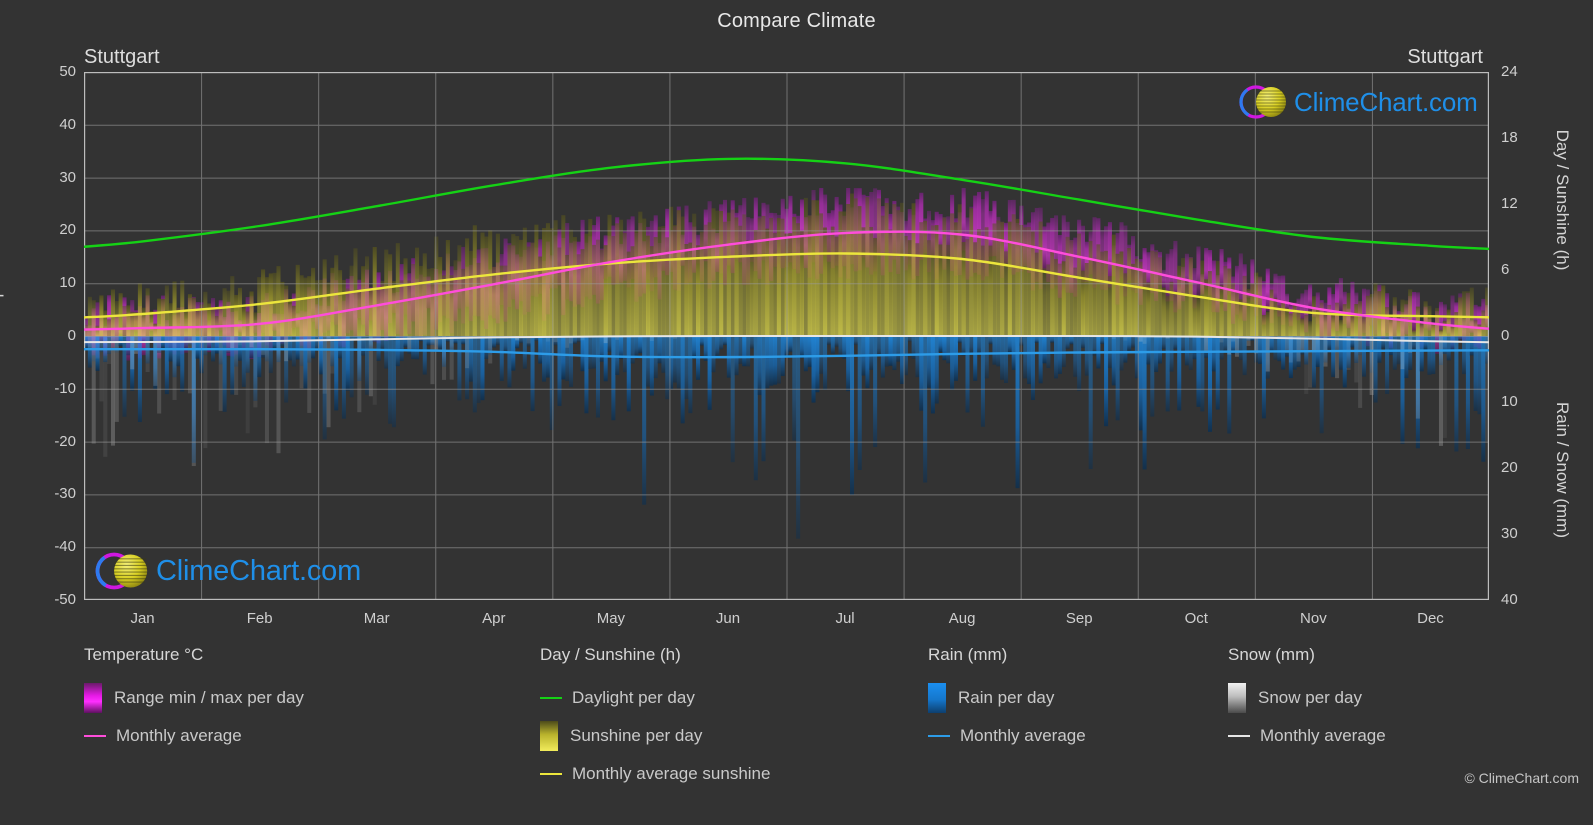 This screenshot has width=1593, height=825. I want to click on watermark-text-top: ClimeChart.com, so click(1386, 101).